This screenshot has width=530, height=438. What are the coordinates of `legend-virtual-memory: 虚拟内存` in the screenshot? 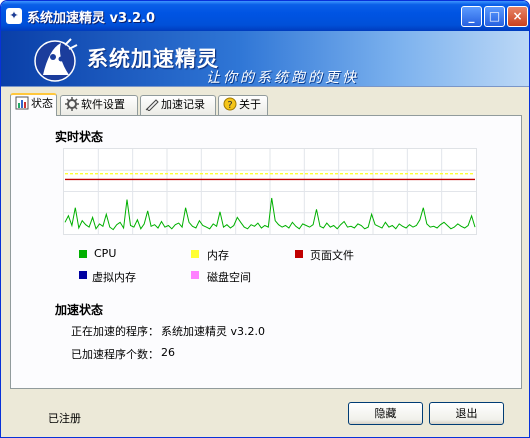 It's located at (114, 277).